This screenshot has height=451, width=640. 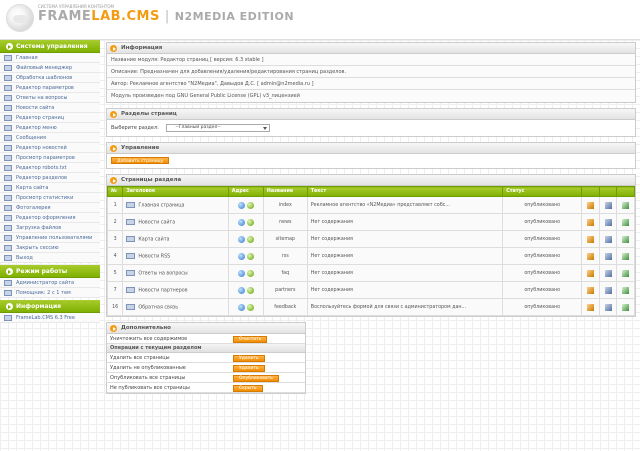 I want to click on sidebar-item: Фотогалерея, so click(x=50, y=208).